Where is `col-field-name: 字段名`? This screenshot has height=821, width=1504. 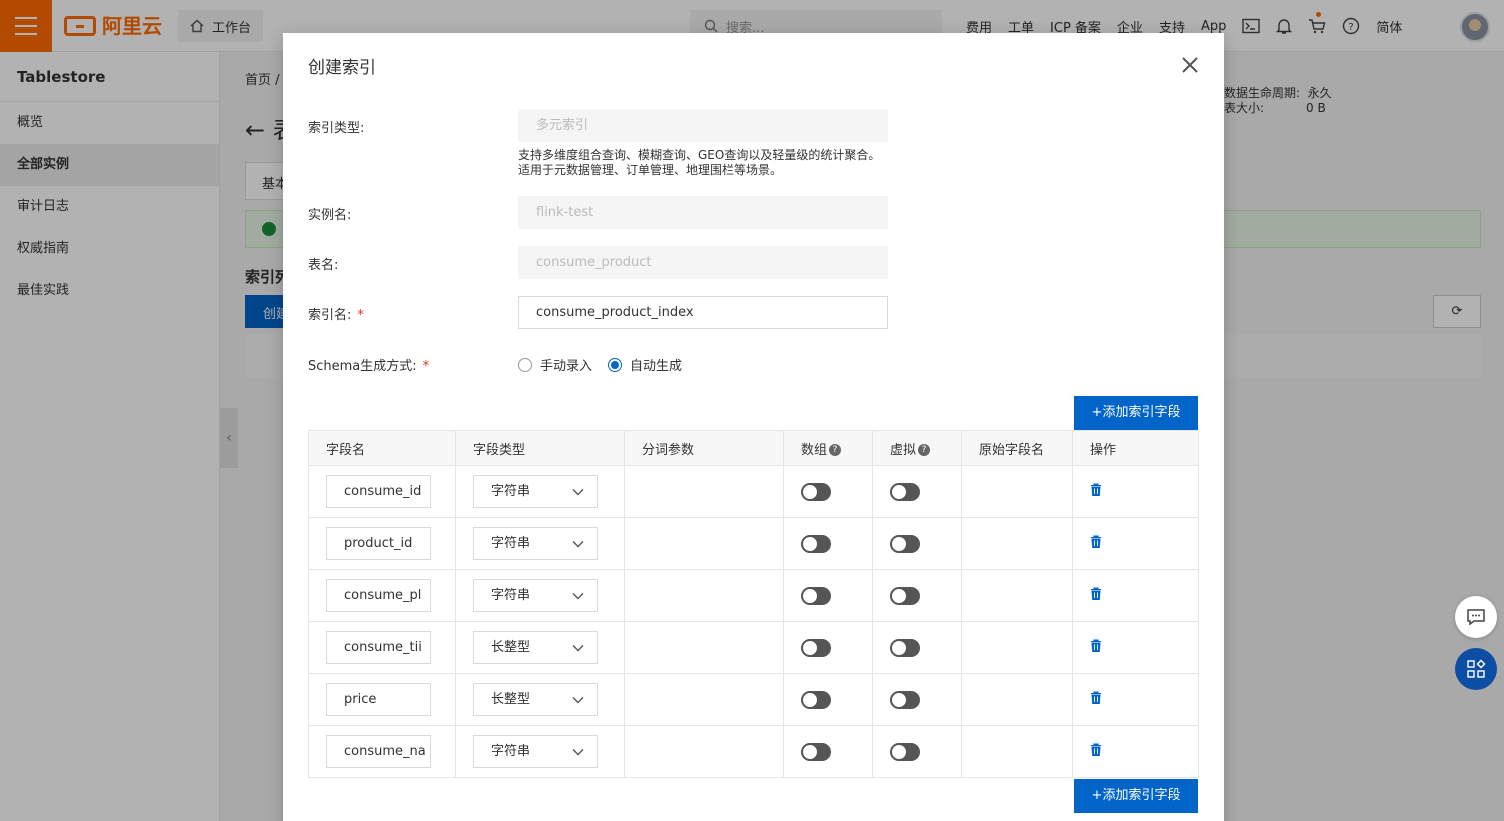
col-field-name: 字段名 is located at coordinates (382, 448).